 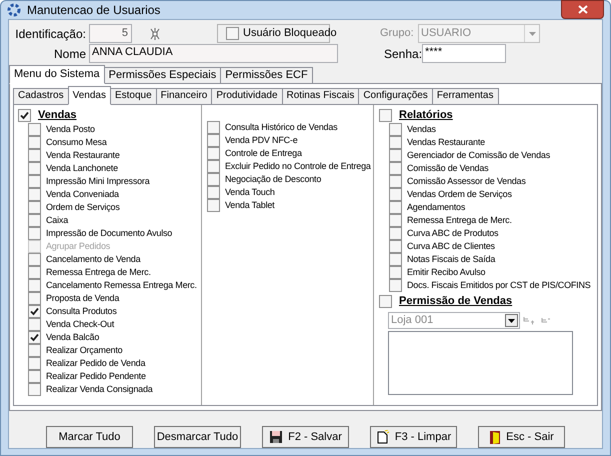 I want to click on list-box, so click(x=480, y=363).